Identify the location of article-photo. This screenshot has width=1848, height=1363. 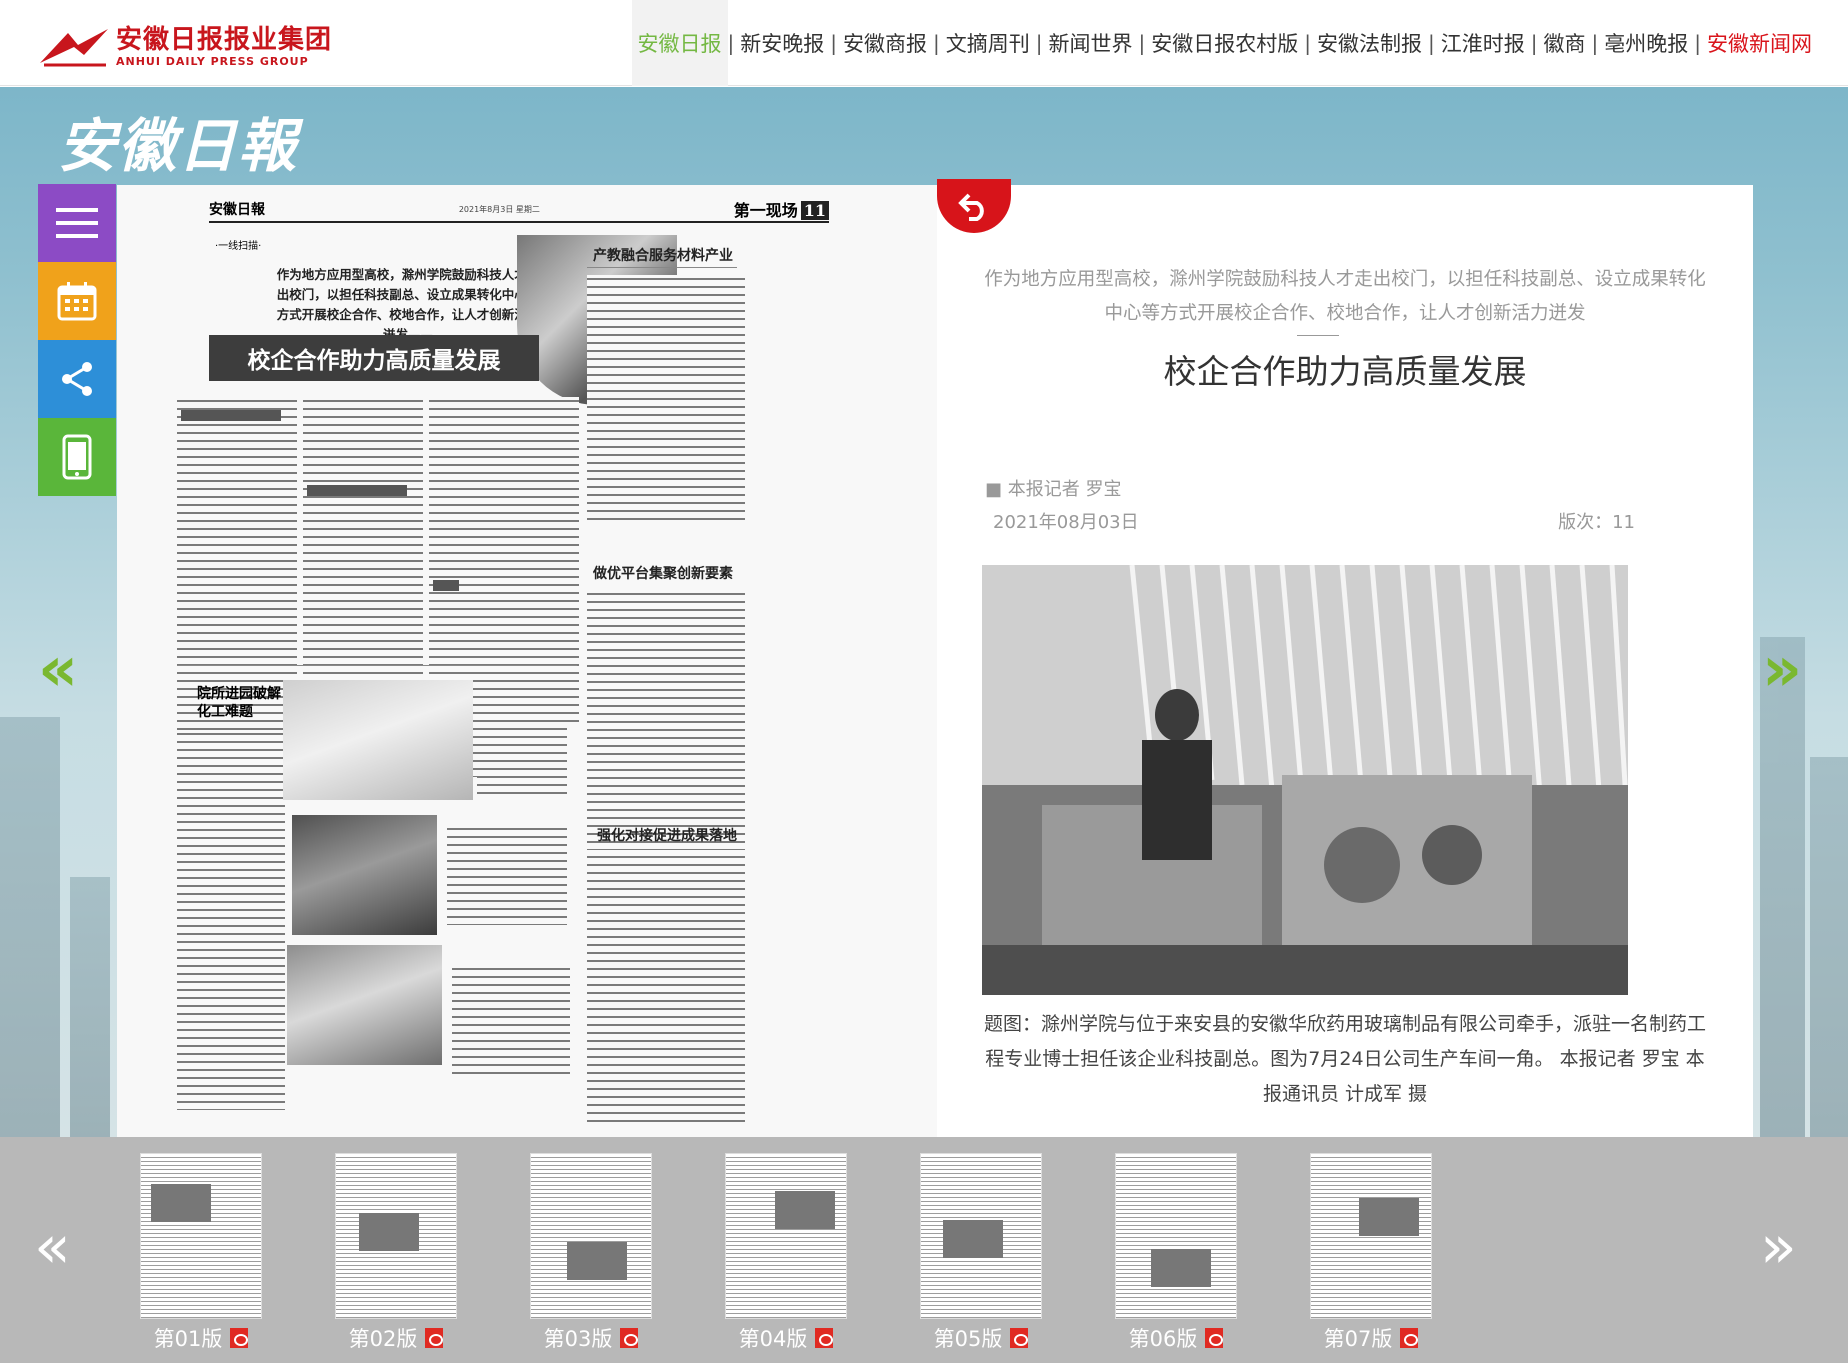
(1305, 780).